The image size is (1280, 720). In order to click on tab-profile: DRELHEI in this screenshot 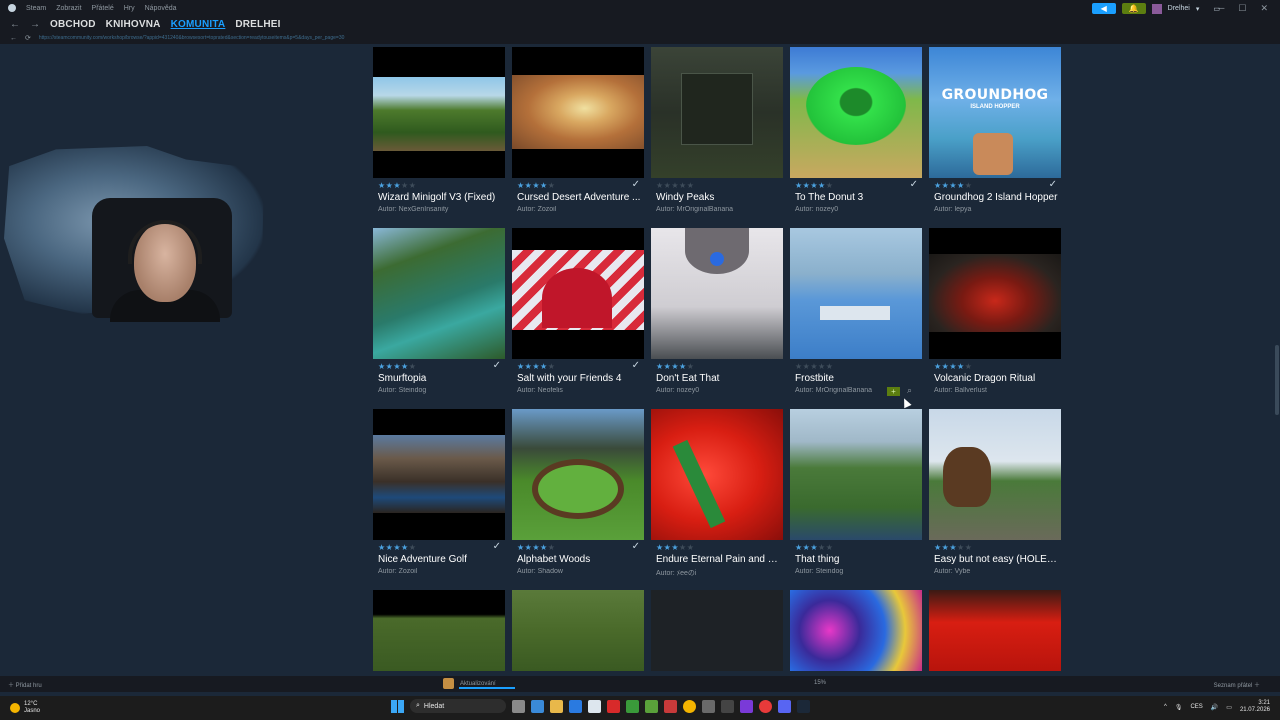, I will do `click(257, 24)`.